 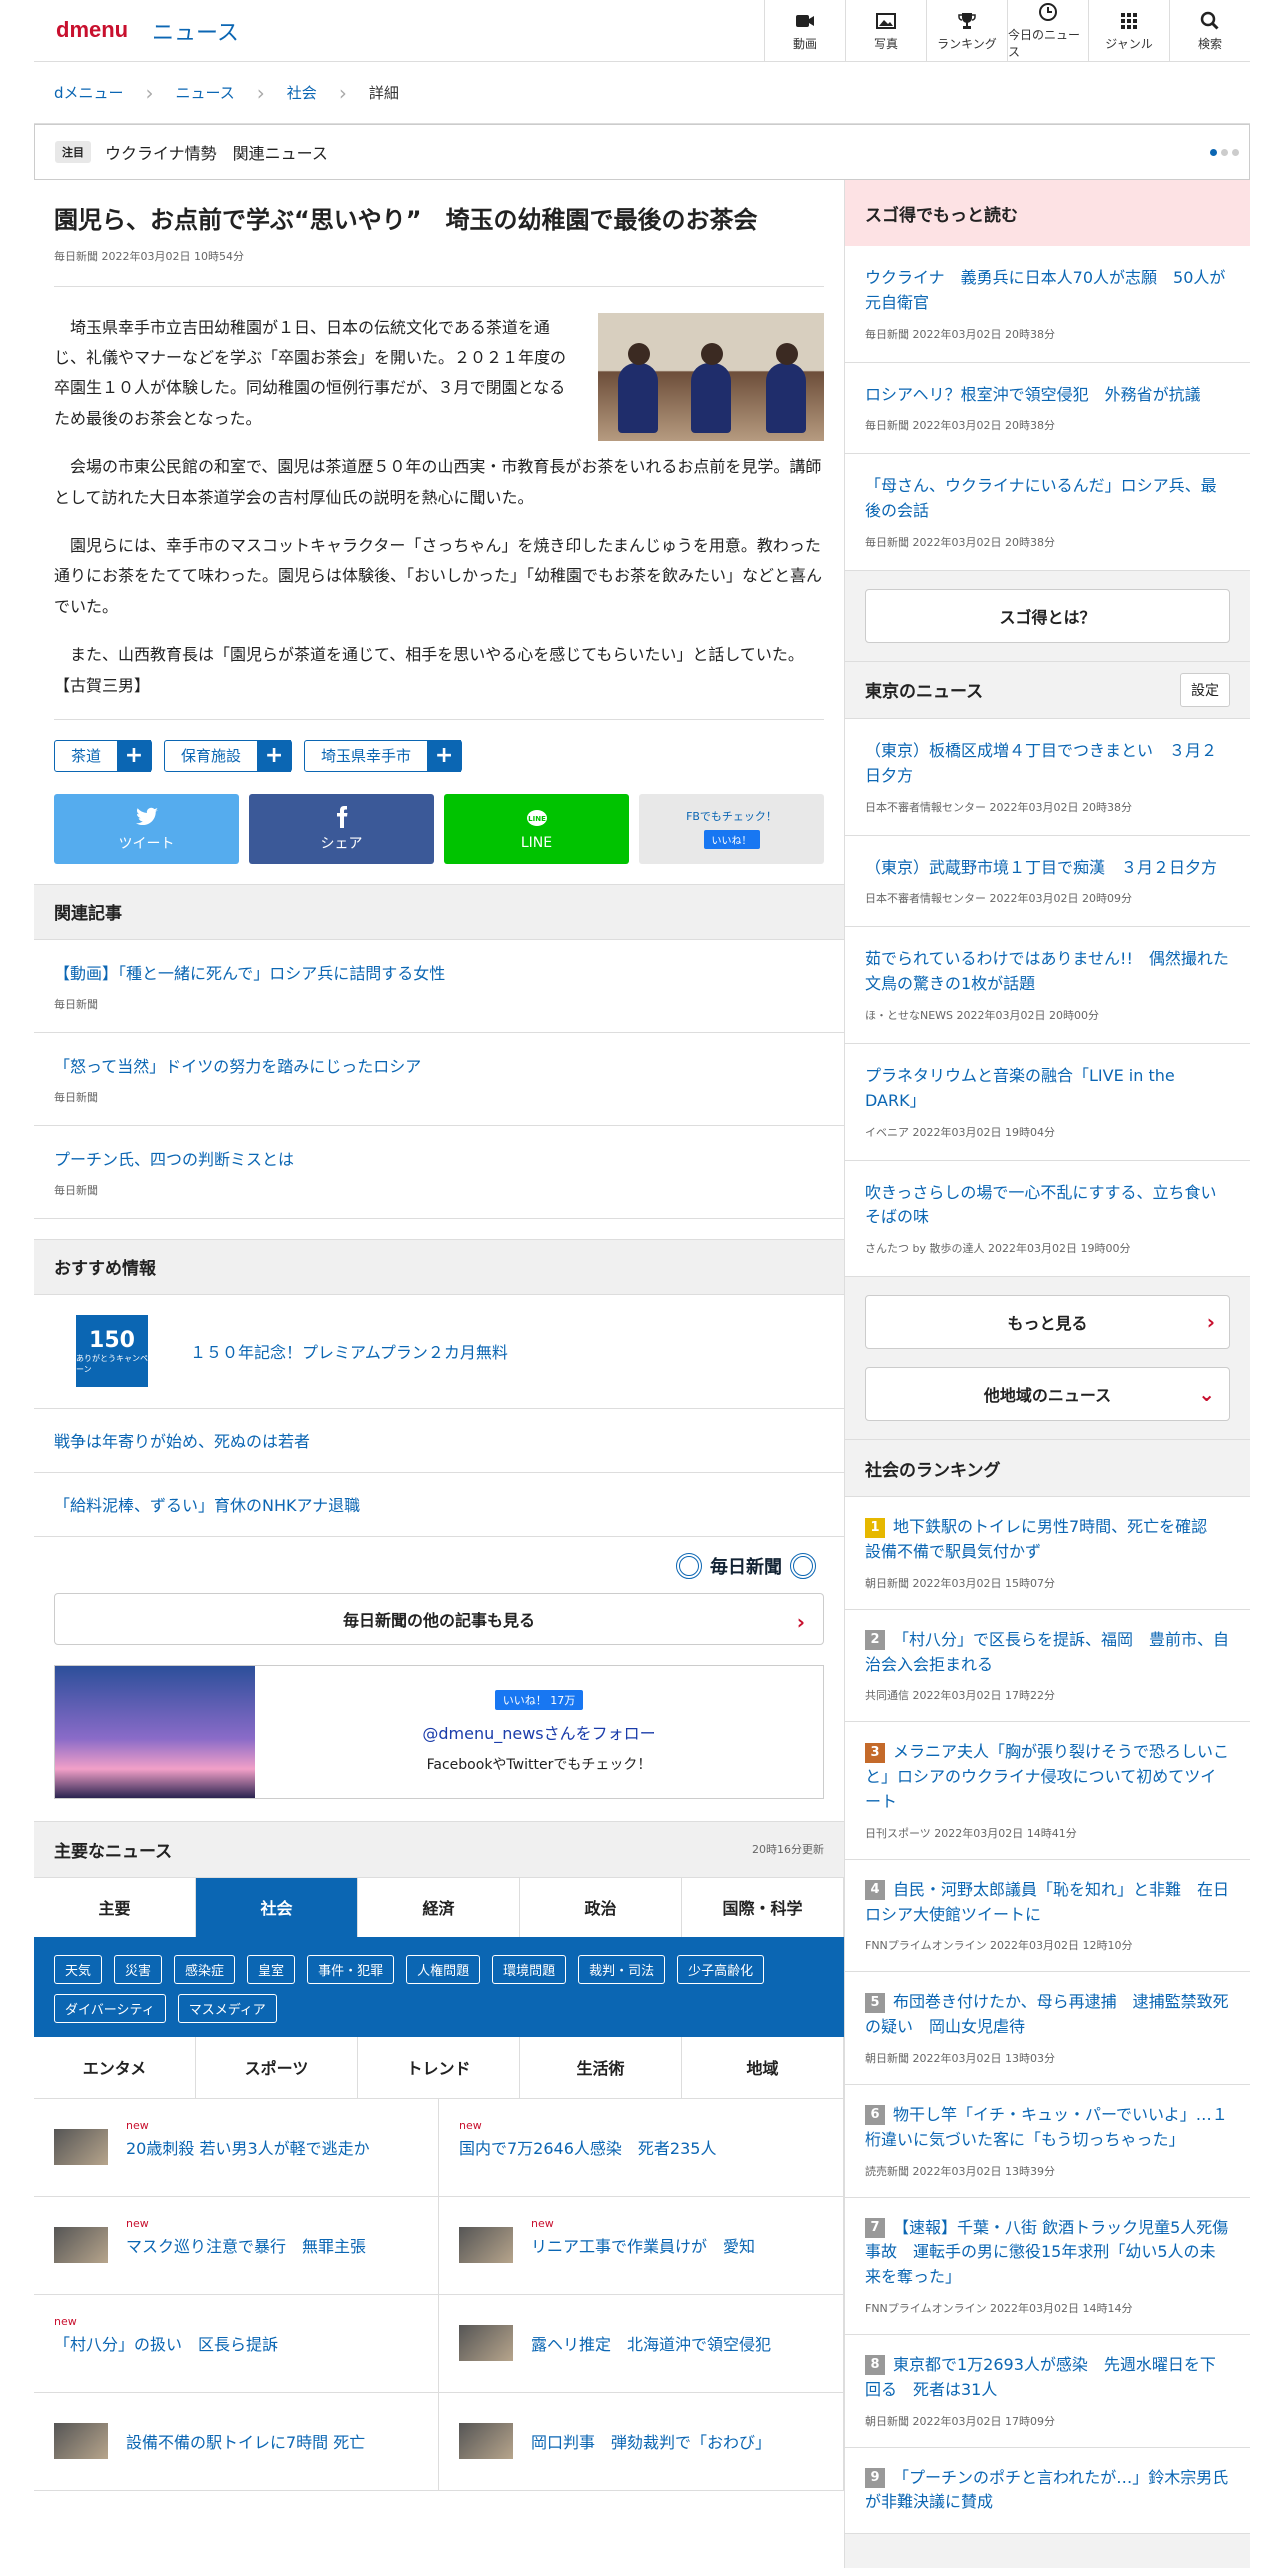 I want to click on ranking-title: 「村八分」で区長らを提訴、福岡 豊前市、自治会入会拒まれる, so click(x=1047, y=1652).